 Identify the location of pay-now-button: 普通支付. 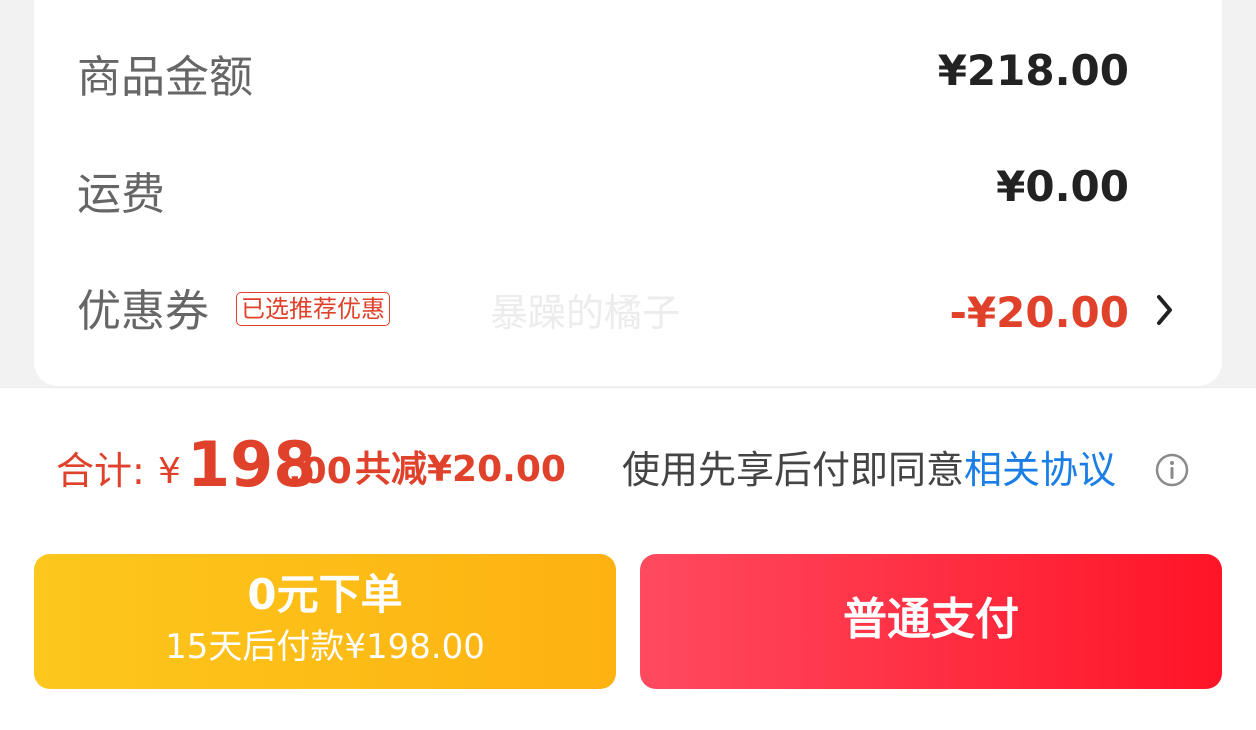
(931, 621).